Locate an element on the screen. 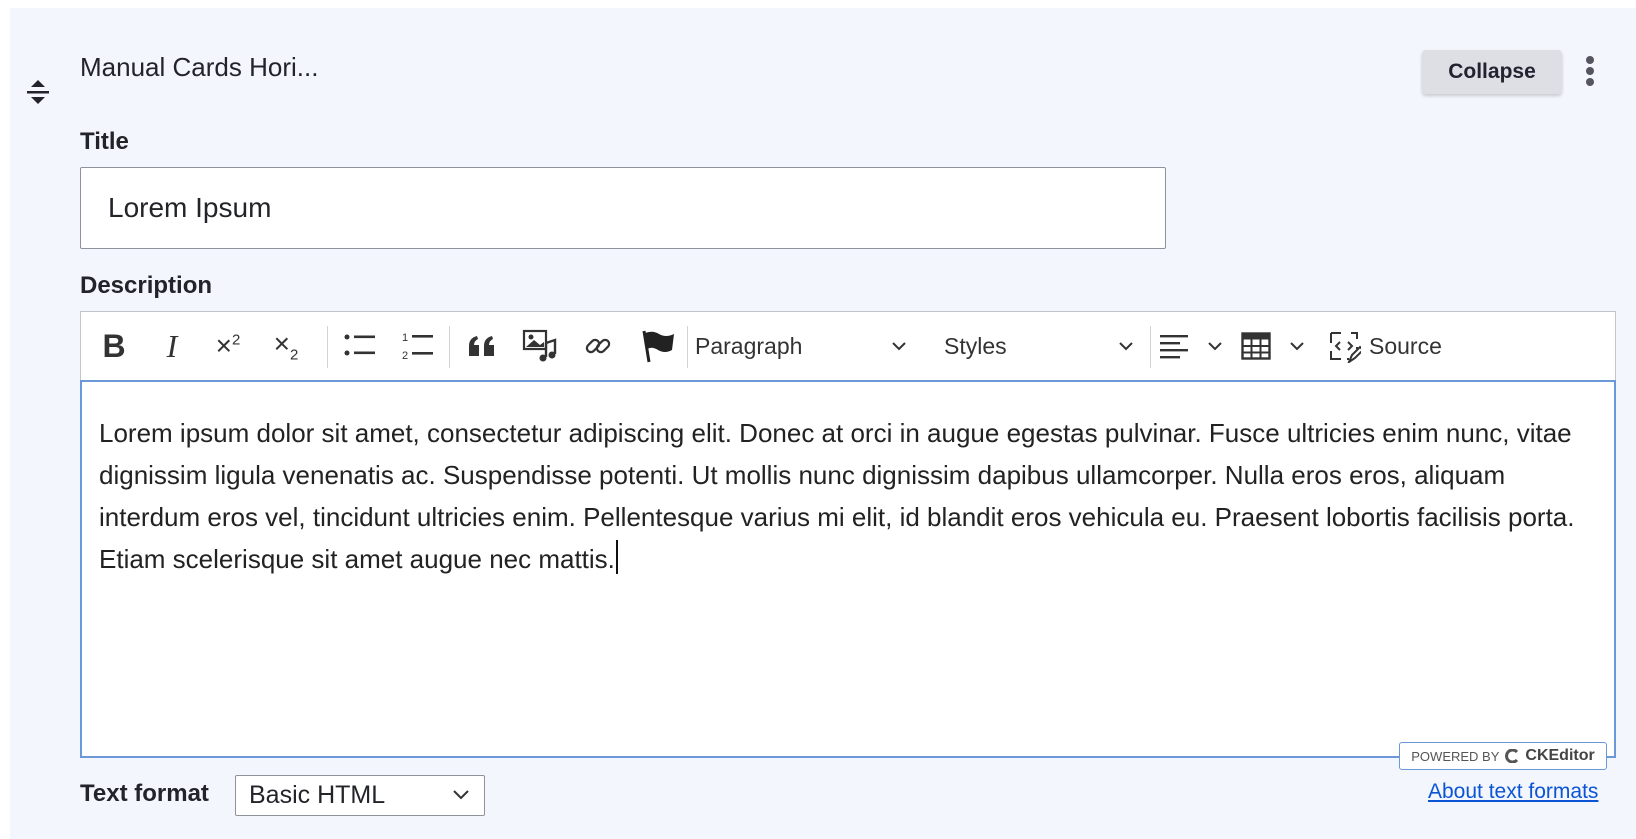 The width and height of the screenshot is (1636, 839). source-label: Source is located at coordinates (1405, 345).